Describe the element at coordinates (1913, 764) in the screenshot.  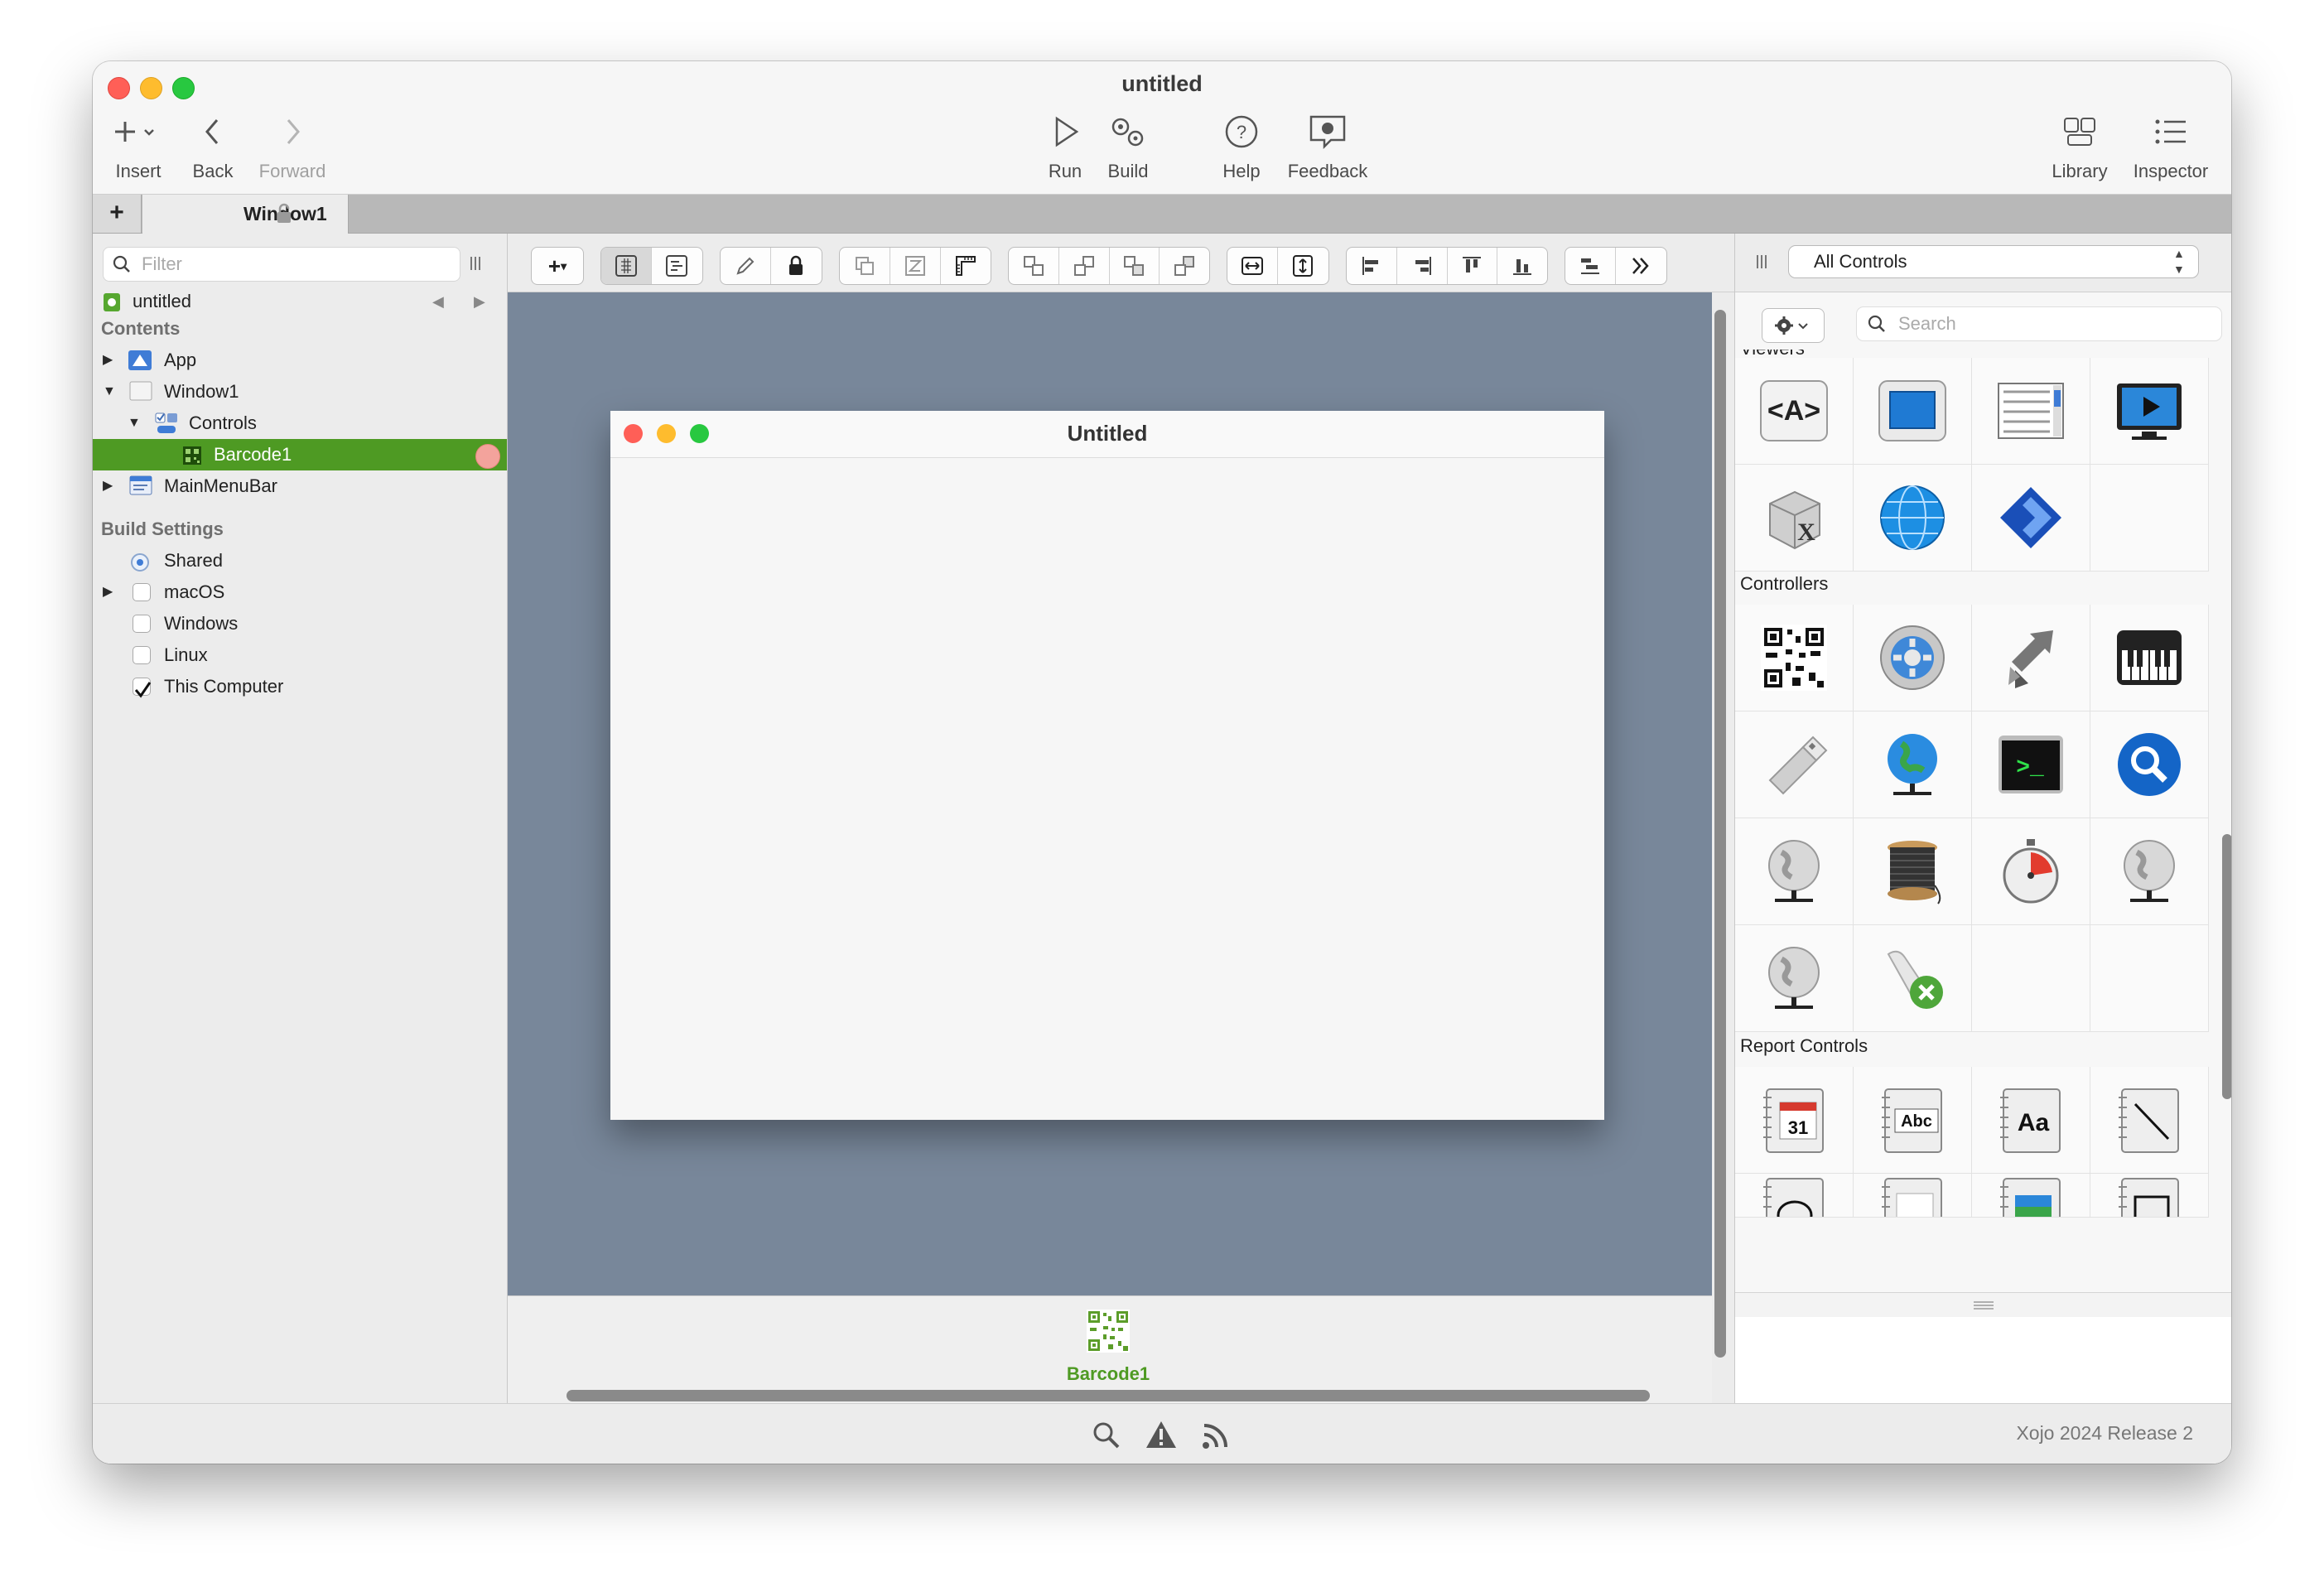
I see `lib-item-network` at that location.